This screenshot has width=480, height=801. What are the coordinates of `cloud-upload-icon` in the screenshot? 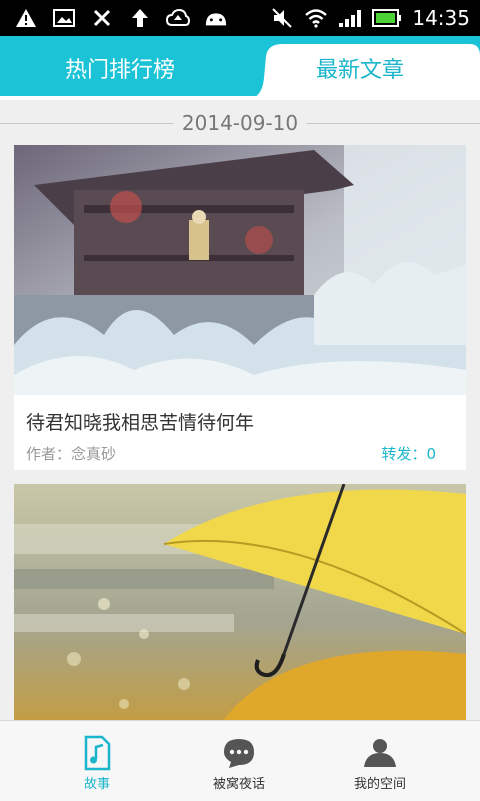 It's located at (178, 18).